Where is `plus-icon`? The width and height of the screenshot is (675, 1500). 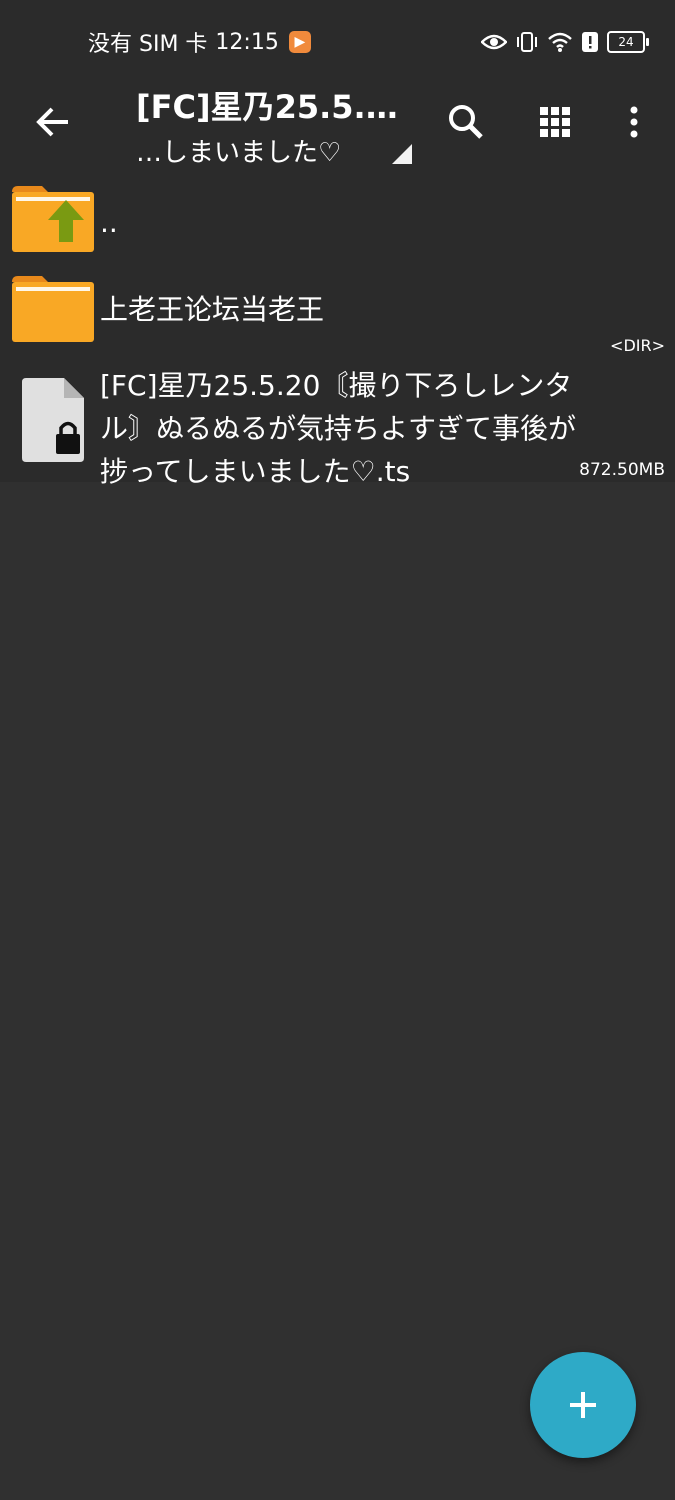 plus-icon is located at coordinates (583, 1405).